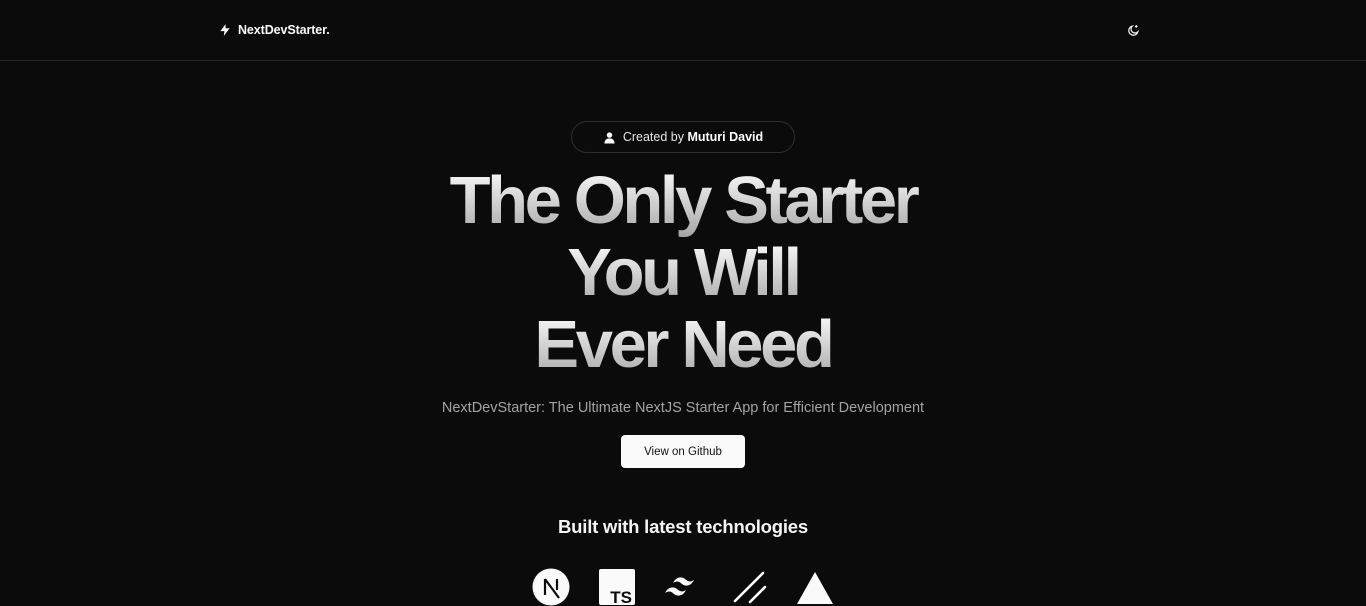  I want to click on author-prefix: Created by, so click(655, 137).